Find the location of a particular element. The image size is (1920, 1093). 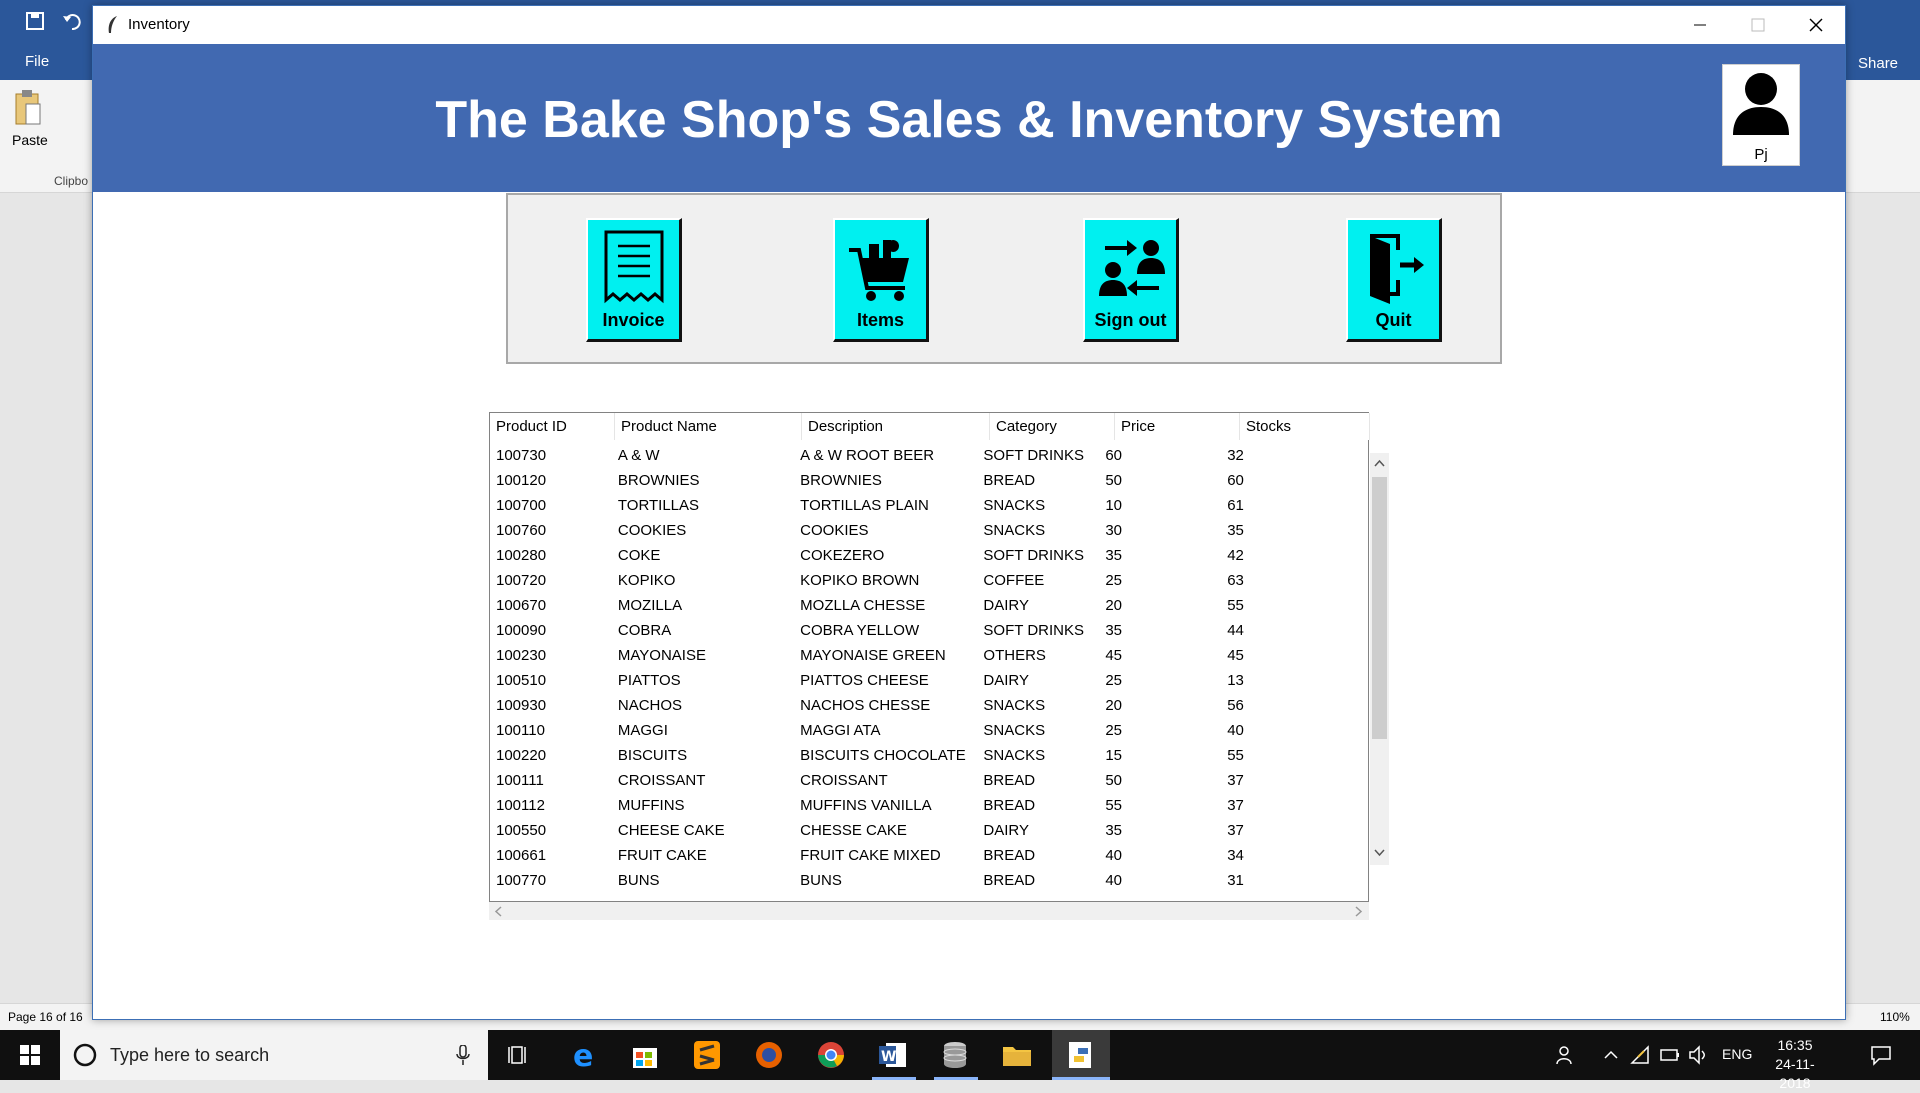

cell-product-name: CROISSANT is located at coordinates (661, 780).